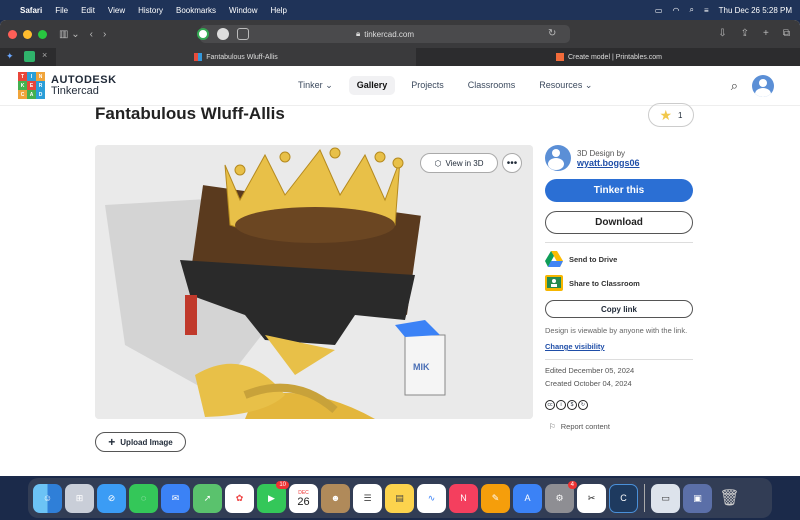  I want to click on extension-icon, so click(223, 34).